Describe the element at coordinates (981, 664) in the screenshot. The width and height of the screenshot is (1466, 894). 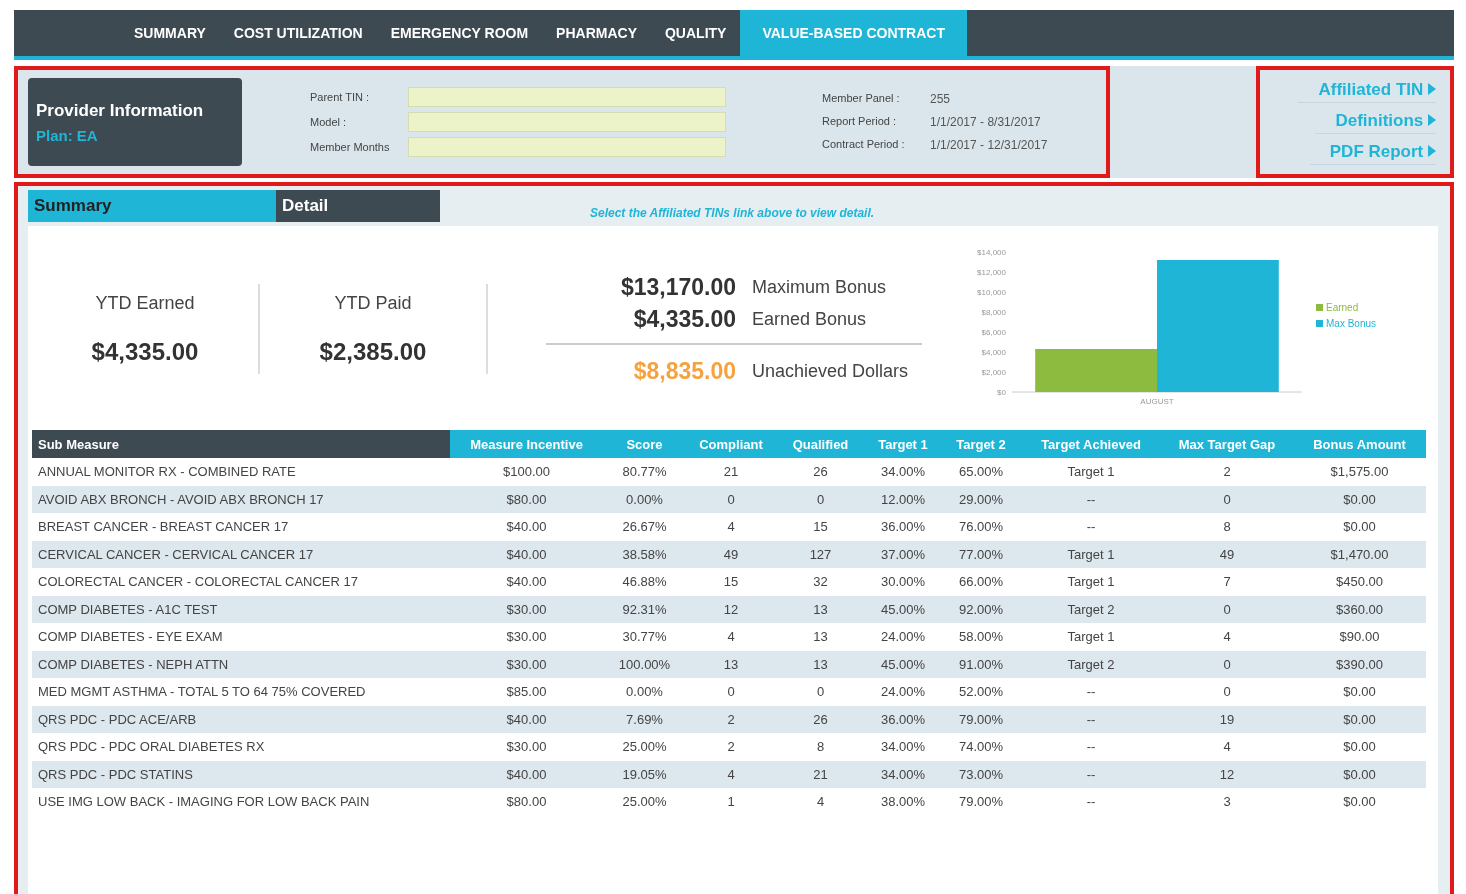
I see `table-cell: 91.00%` at that location.